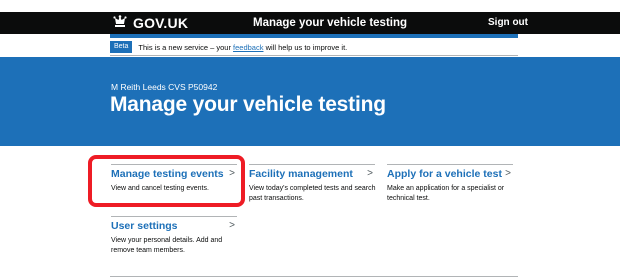 This screenshot has width=620, height=279. Describe the element at coordinates (186, 47) in the screenshot. I see `phase-text-before: This is a new service – your` at that location.